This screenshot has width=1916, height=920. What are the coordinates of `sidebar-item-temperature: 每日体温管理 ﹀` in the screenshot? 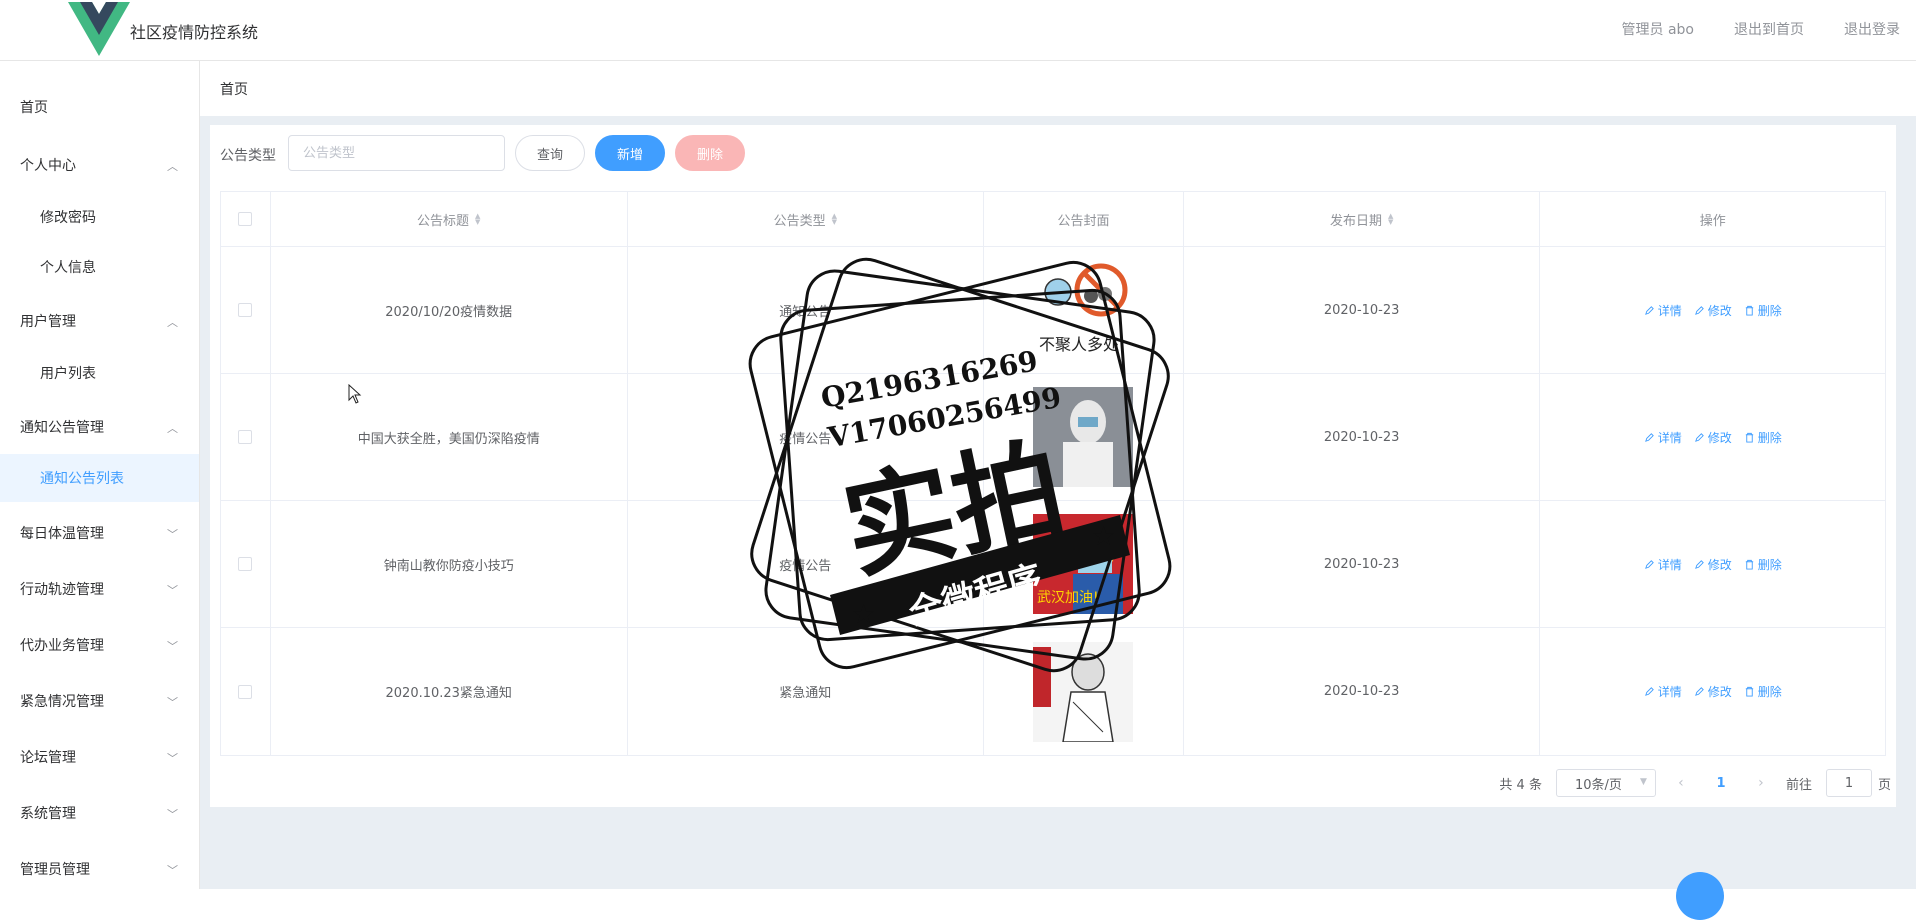 It's located at (99, 533).